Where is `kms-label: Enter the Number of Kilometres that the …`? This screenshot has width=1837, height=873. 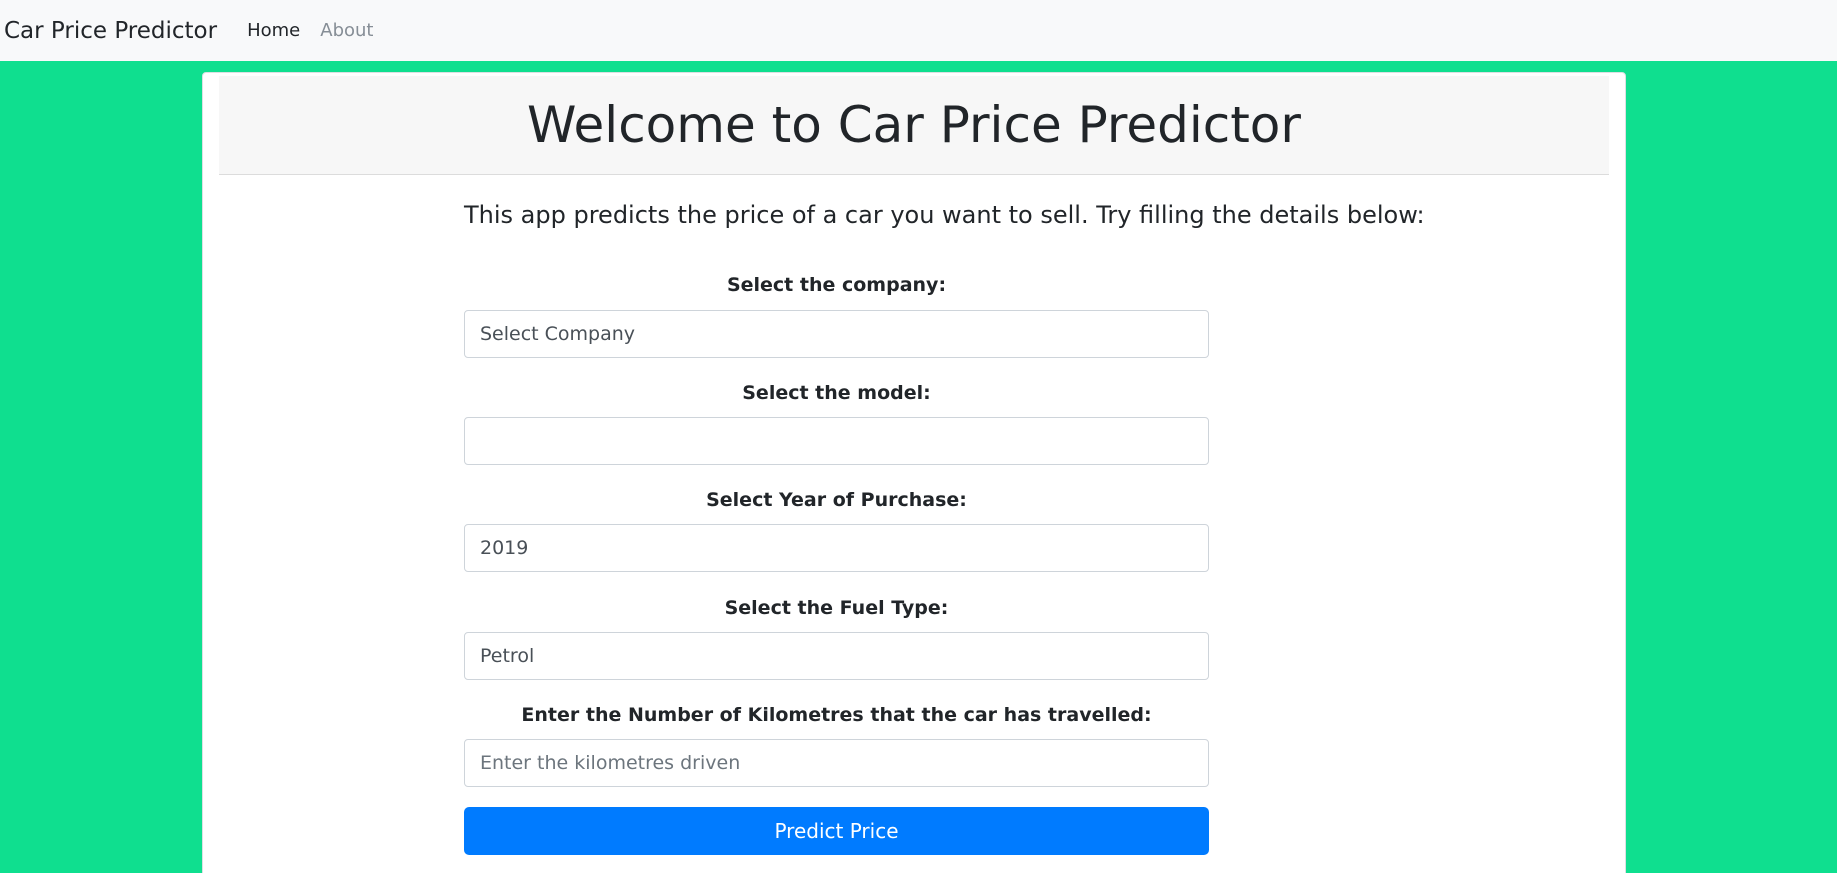 kms-label: Enter the Number of Kilometres that the … is located at coordinates (836, 715).